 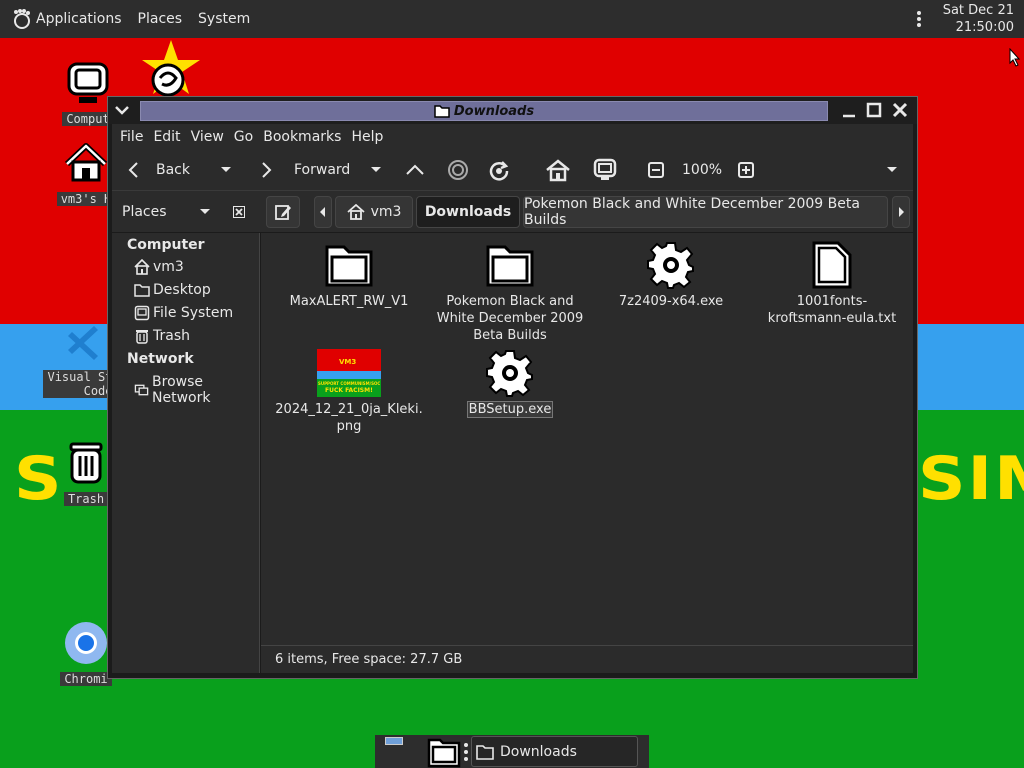 I want to click on menu-edit: Edit, so click(x=166, y=137).